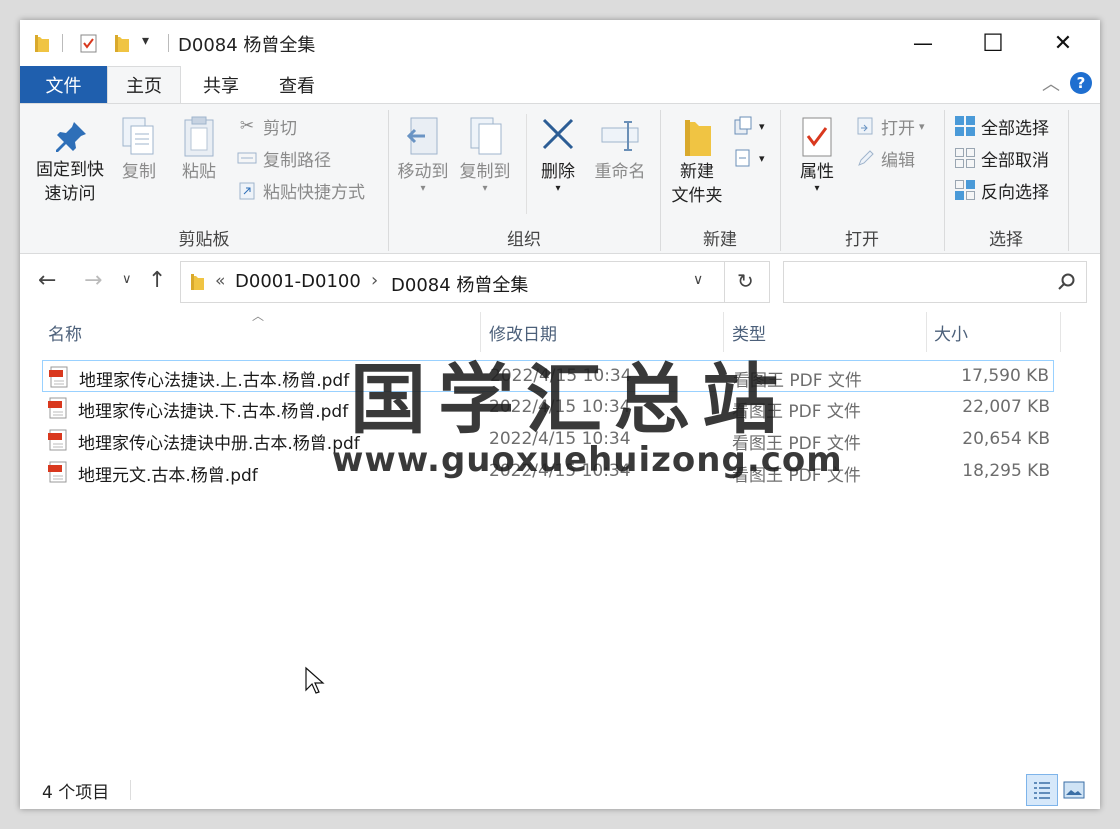  I want to click on file-name: 地理家传心法捷诀.下.古本.杨曾.pdf, so click(213, 409).